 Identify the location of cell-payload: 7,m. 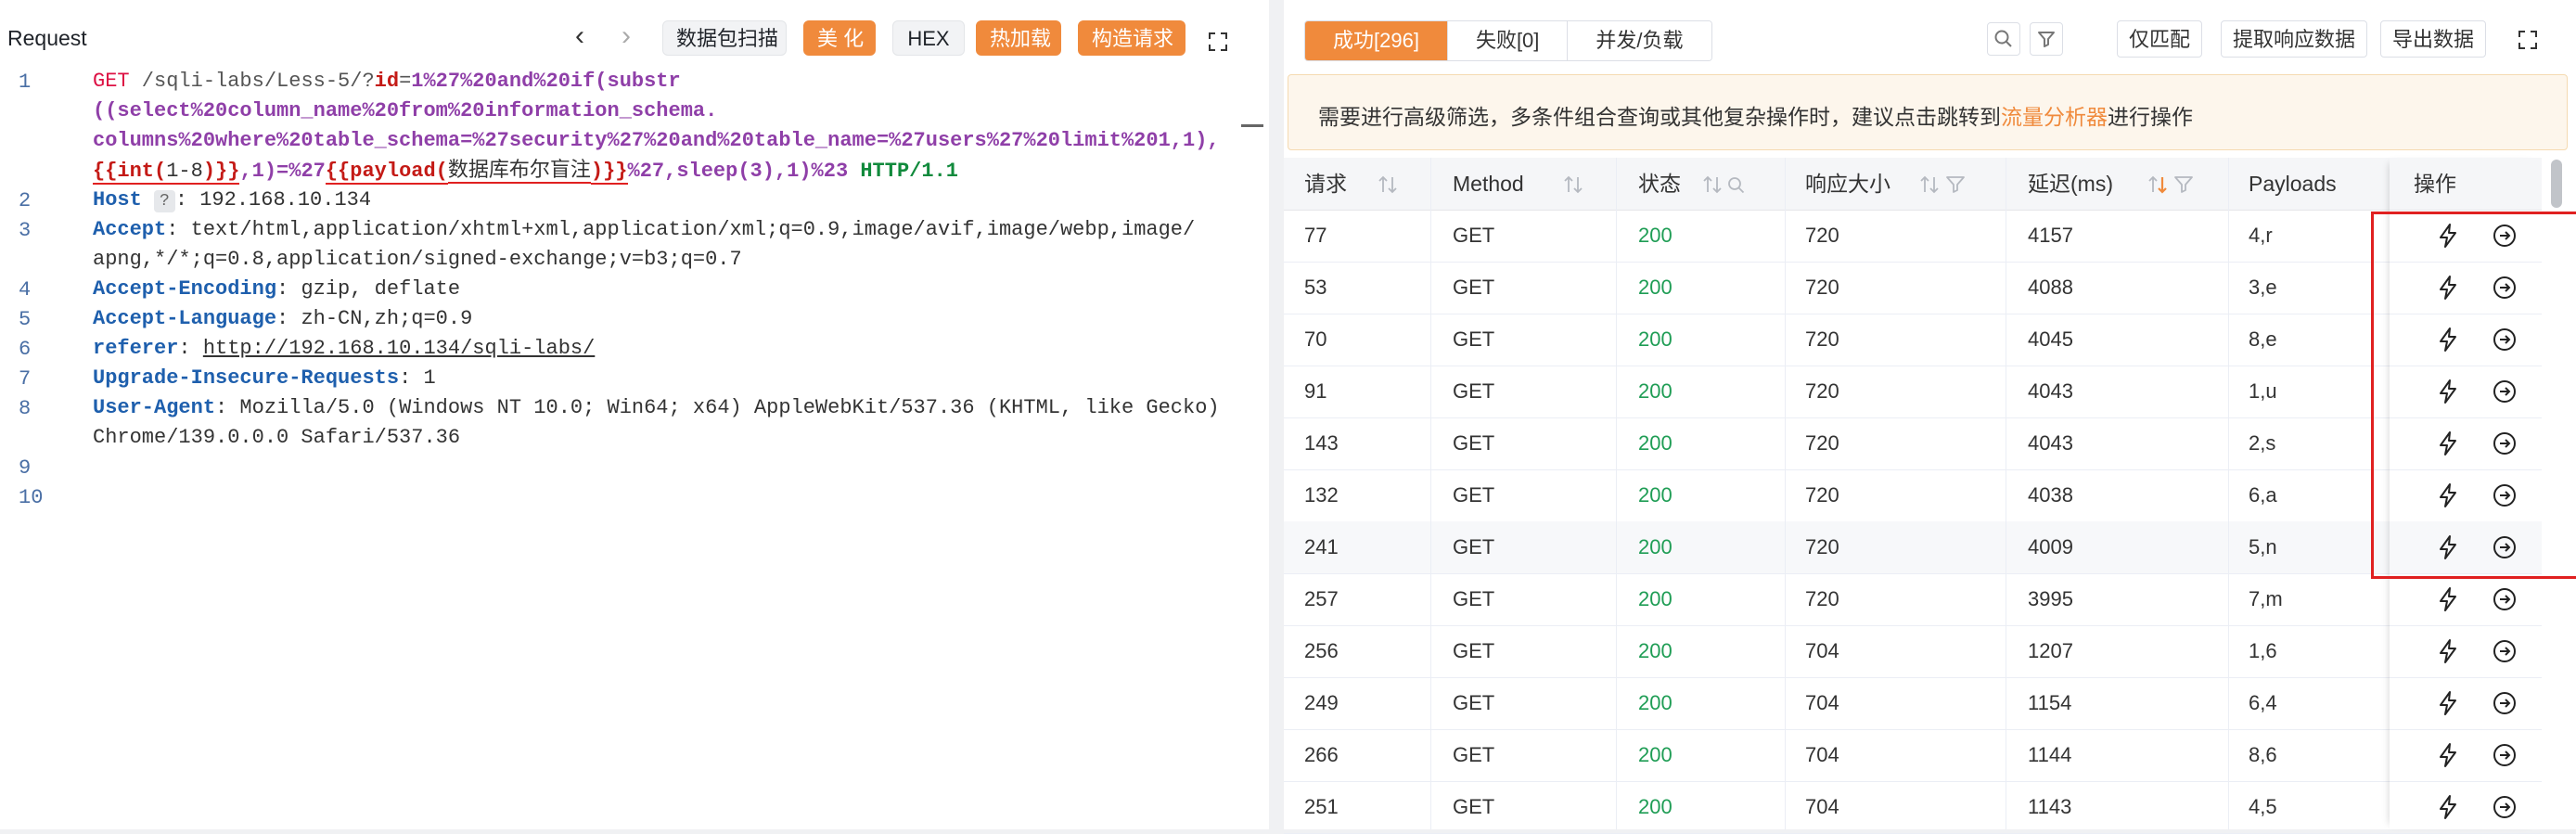
(2266, 599).